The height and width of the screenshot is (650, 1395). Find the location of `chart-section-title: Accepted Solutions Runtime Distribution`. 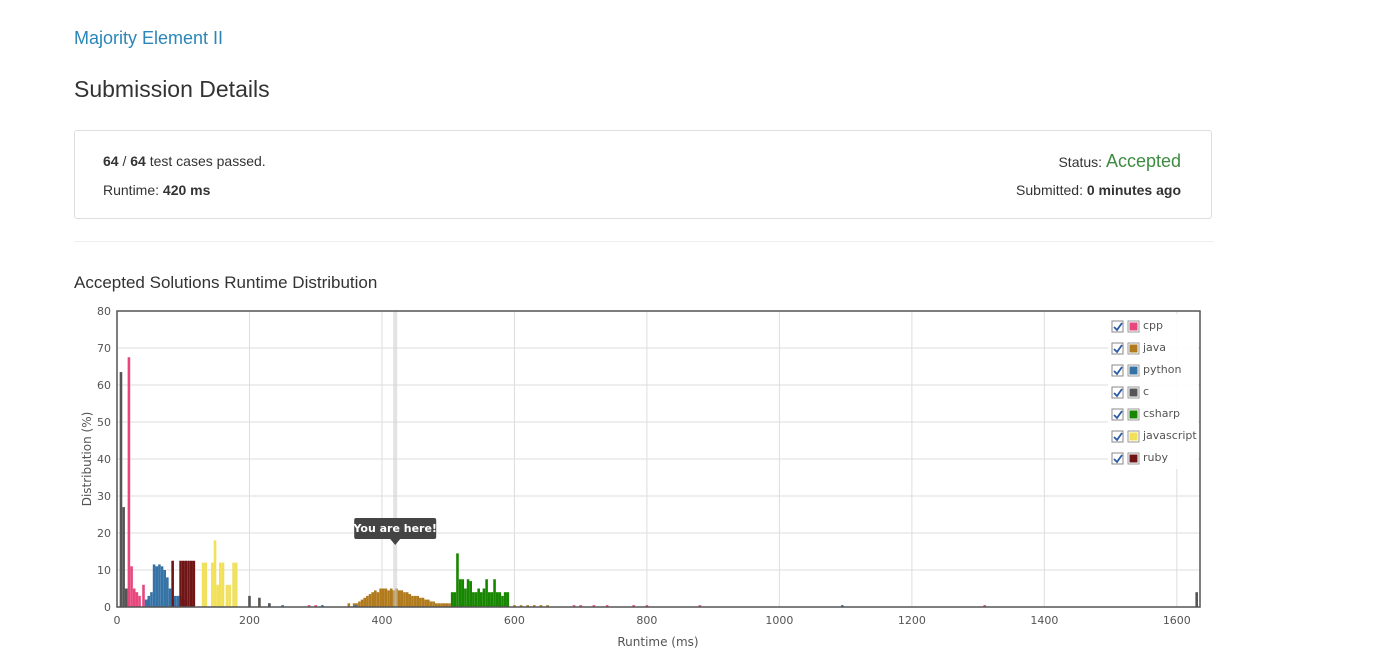

chart-section-title: Accepted Solutions Runtime Distribution is located at coordinates (226, 282).